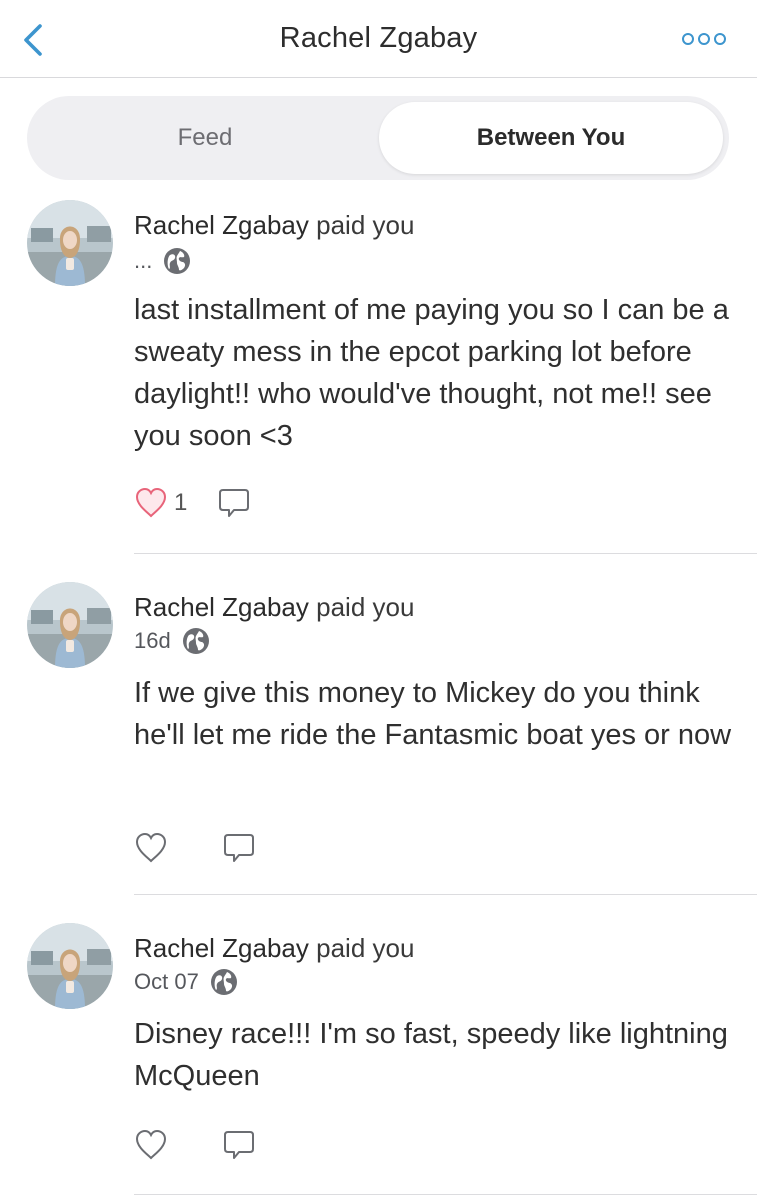  I want to click on page-title: Rachel Zgabay, so click(378, 38).